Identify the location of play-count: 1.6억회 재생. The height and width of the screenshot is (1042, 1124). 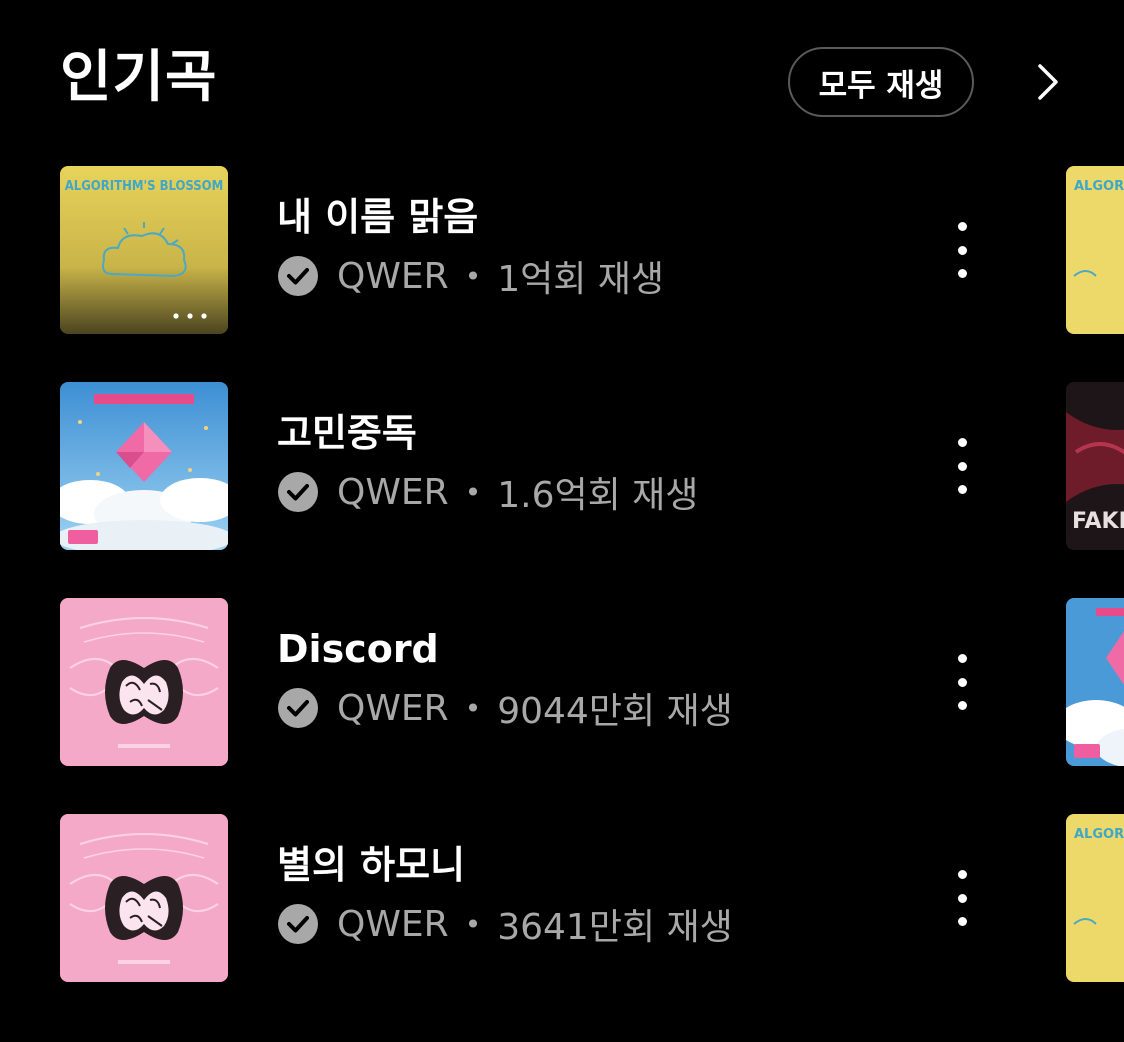
(598, 495).